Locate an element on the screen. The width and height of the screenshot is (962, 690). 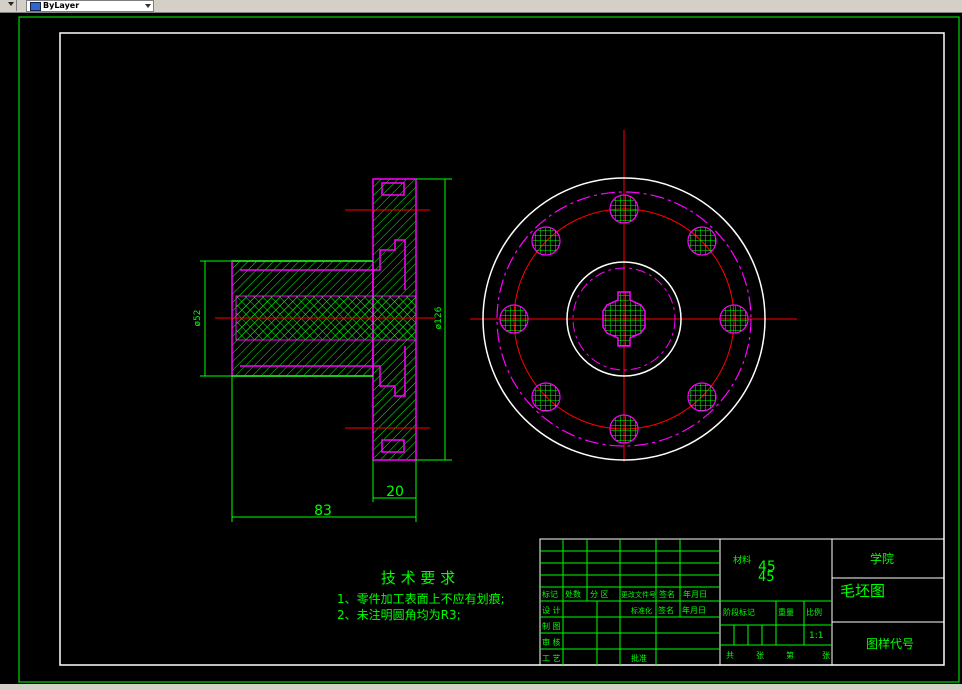
dim-text-83: 83 is located at coordinates (323, 511).